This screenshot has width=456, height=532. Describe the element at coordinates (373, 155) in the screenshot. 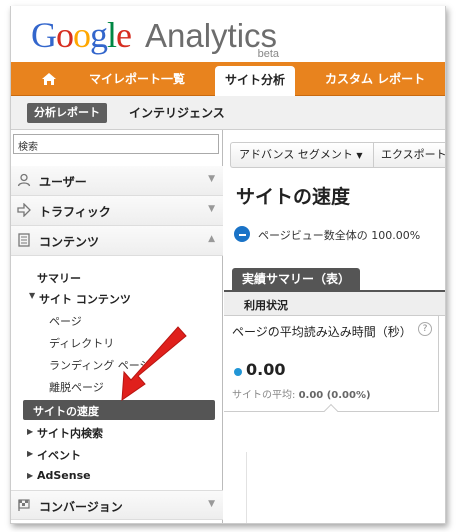

I see `toolbar-divider` at that location.